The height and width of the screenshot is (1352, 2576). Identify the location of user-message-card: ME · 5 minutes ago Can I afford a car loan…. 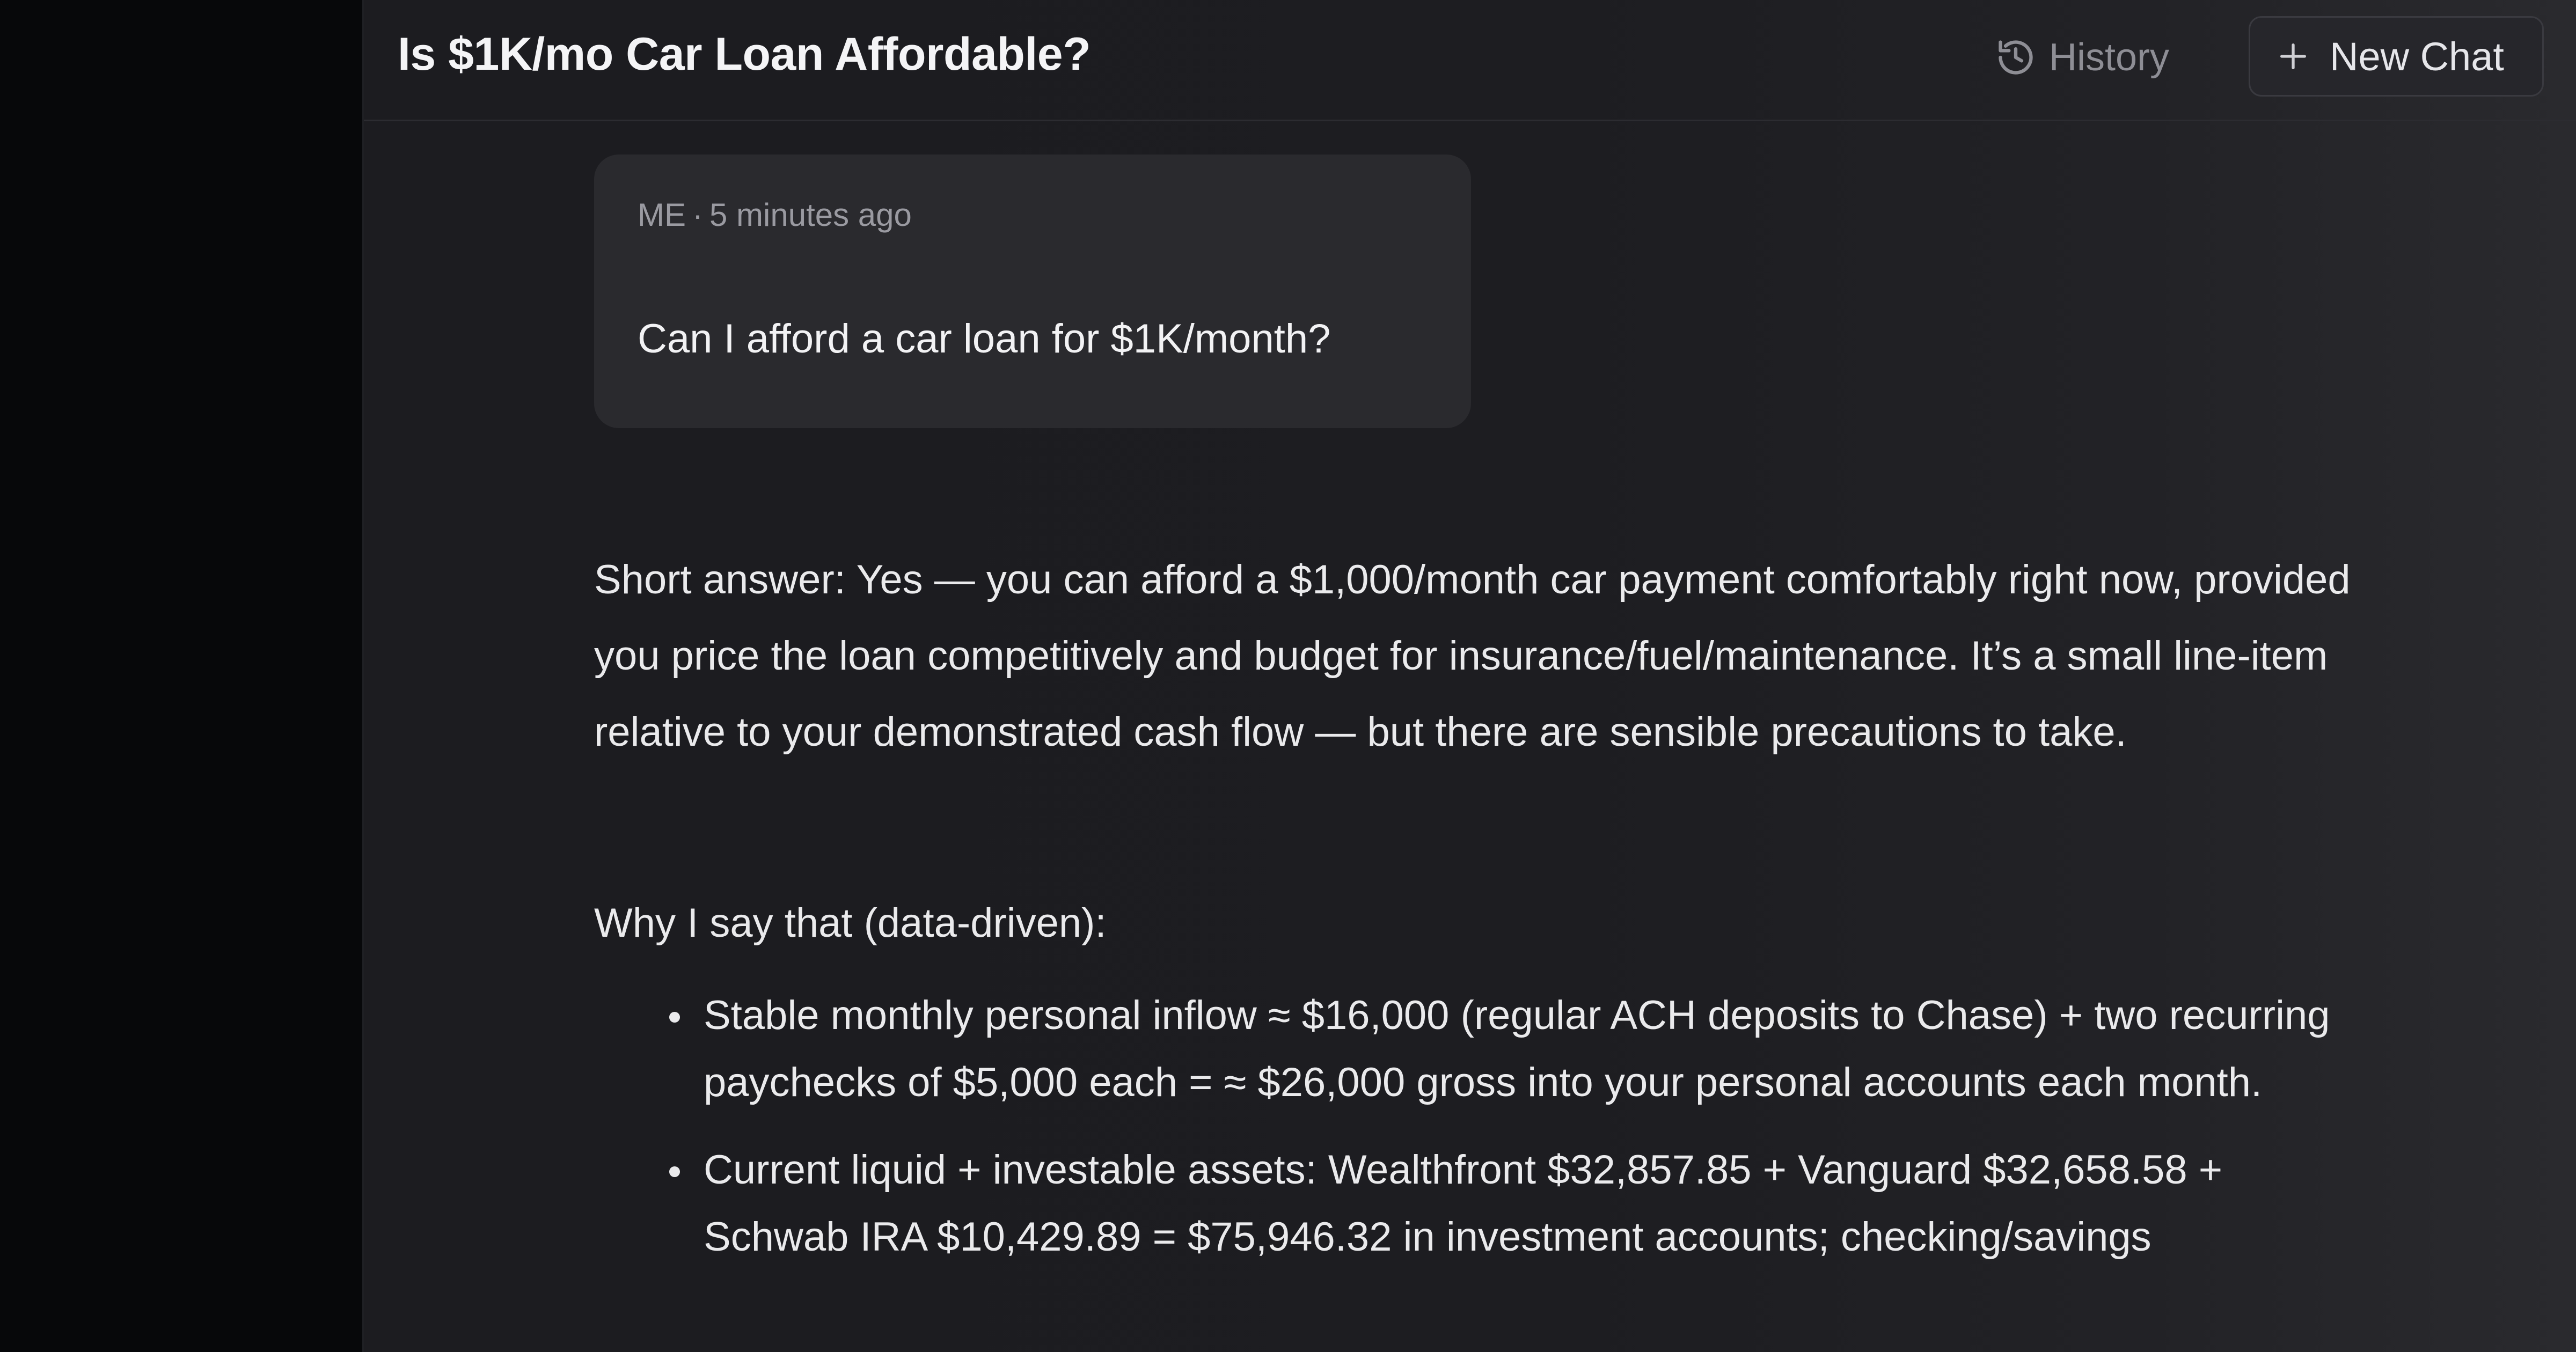
(1032, 291).